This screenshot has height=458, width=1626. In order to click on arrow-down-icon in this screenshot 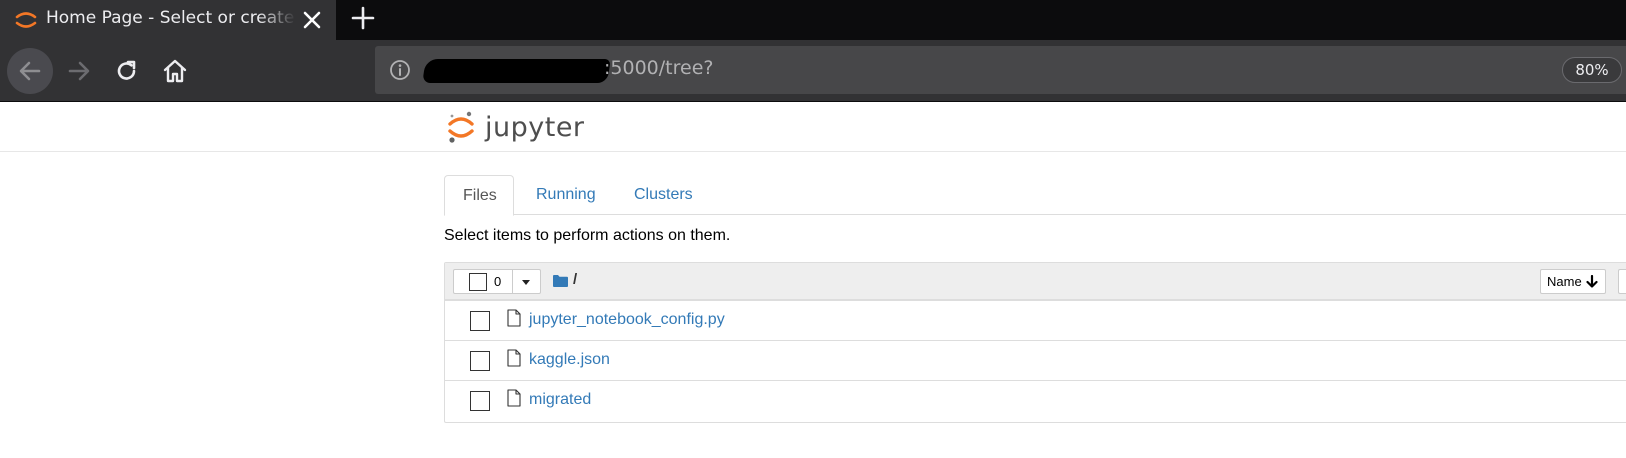, I will do `click(1592, 281)`.